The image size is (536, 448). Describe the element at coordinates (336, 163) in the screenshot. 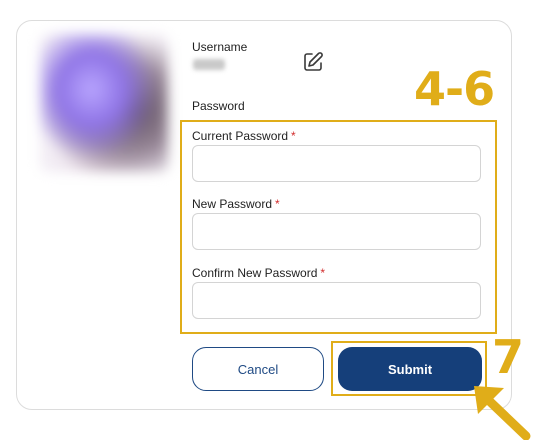

I see `current-password-input` at that location.